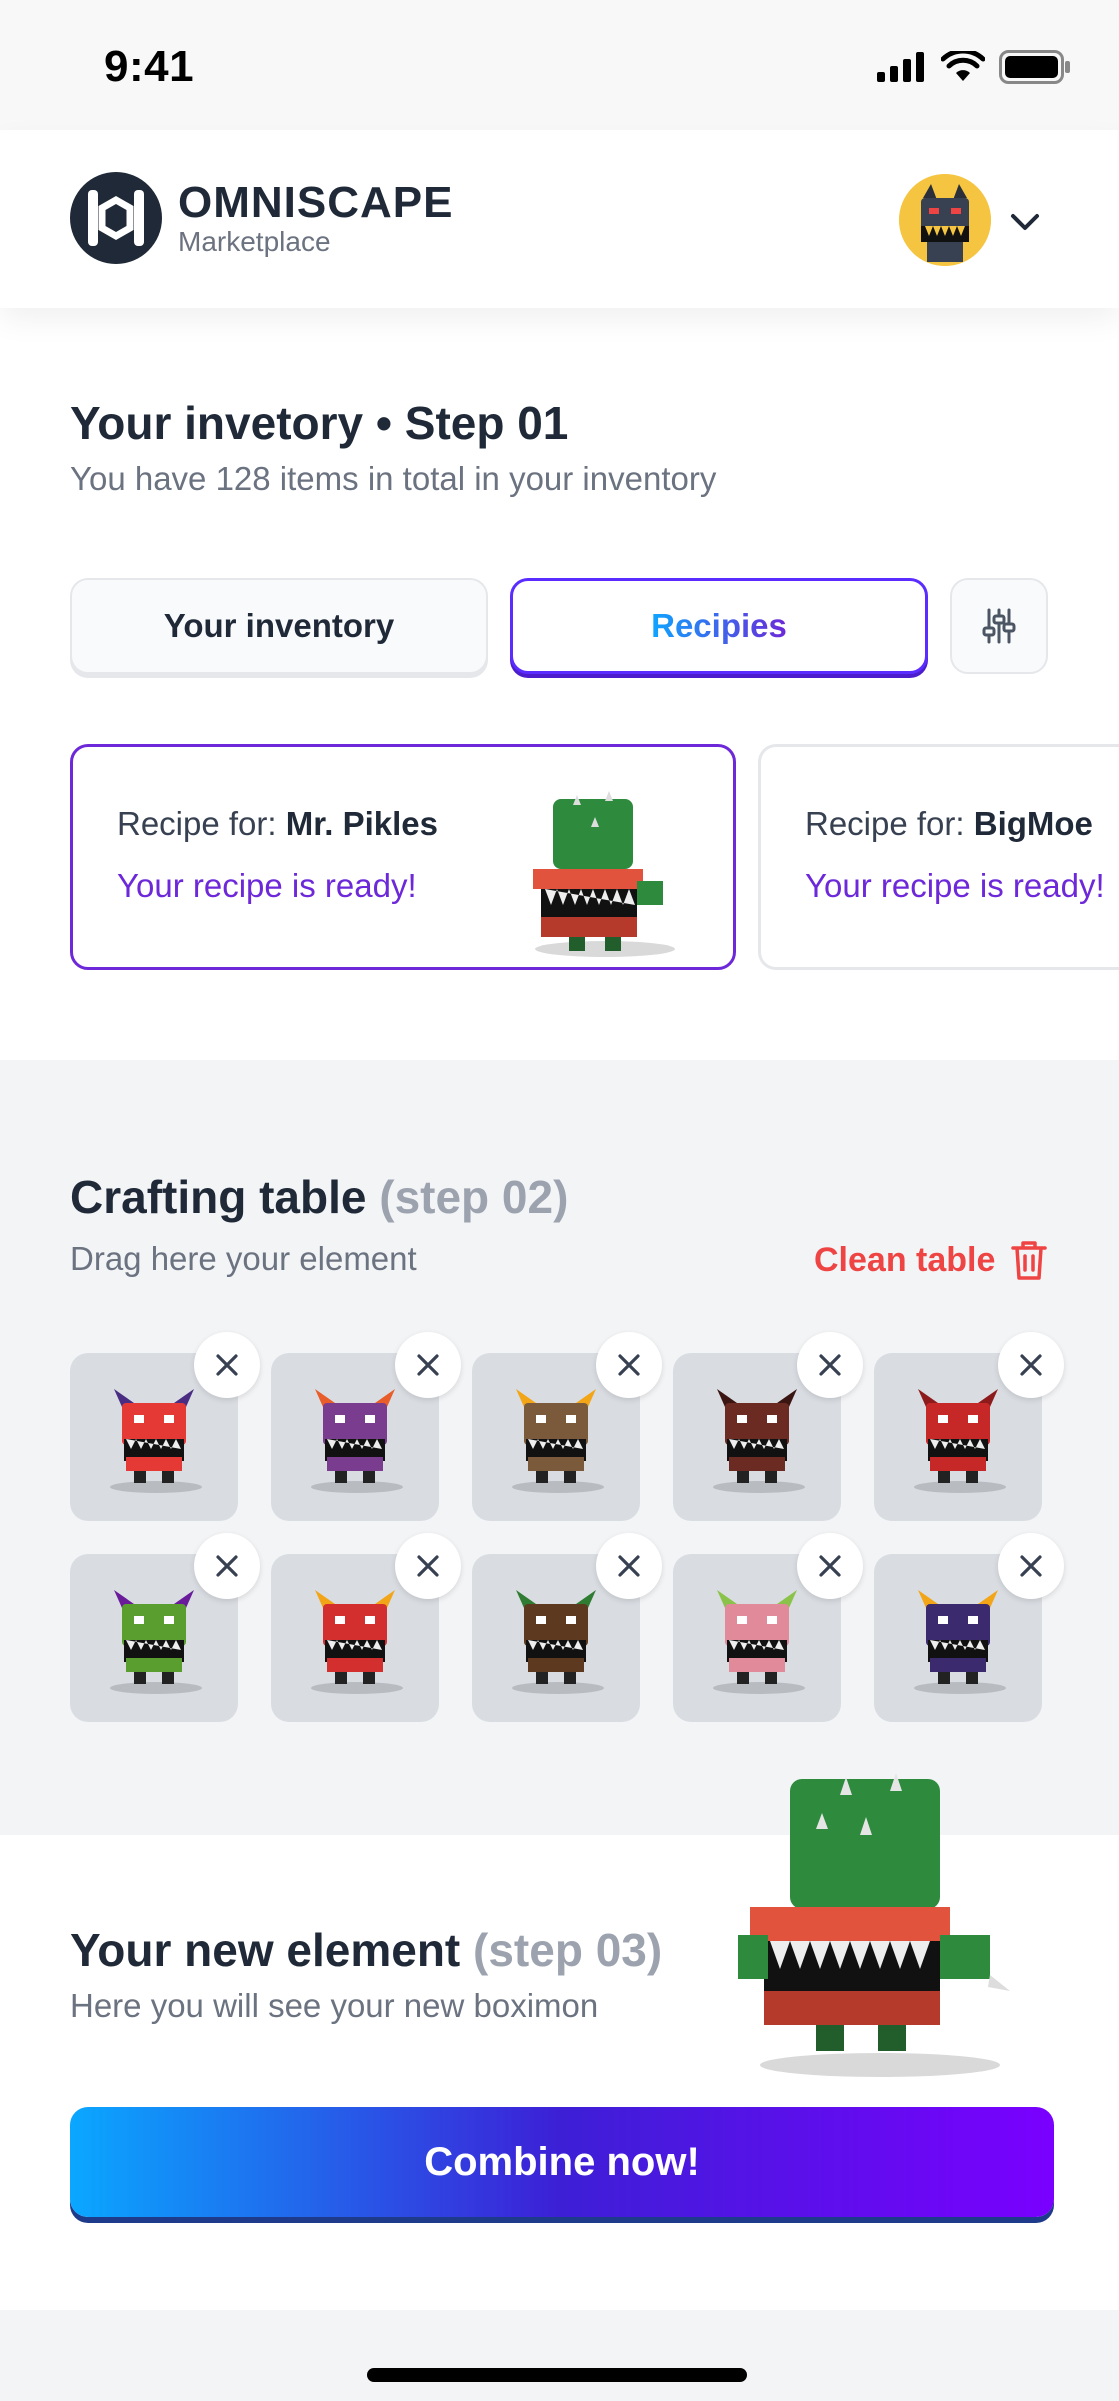  Describe the element at coordinates (218, 1197) in the screenshot. I see `crafting-title-text: Crafting table` at that location.